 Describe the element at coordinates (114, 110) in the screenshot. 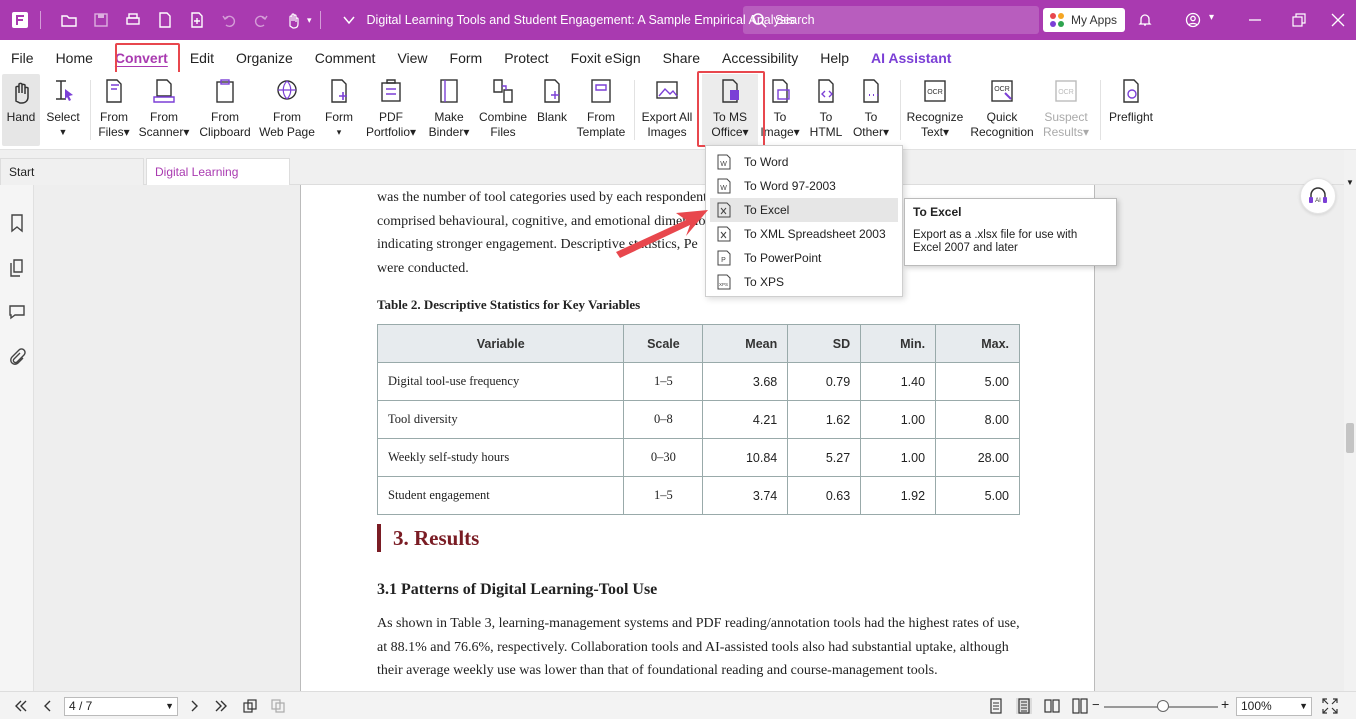

I see `from-files-button: From Files▾` at that location.